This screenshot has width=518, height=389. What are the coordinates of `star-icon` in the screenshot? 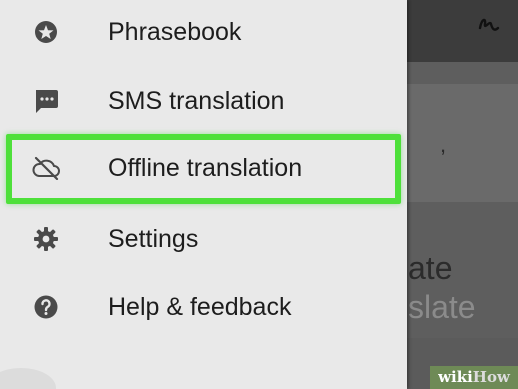 It's located at (46, 32).